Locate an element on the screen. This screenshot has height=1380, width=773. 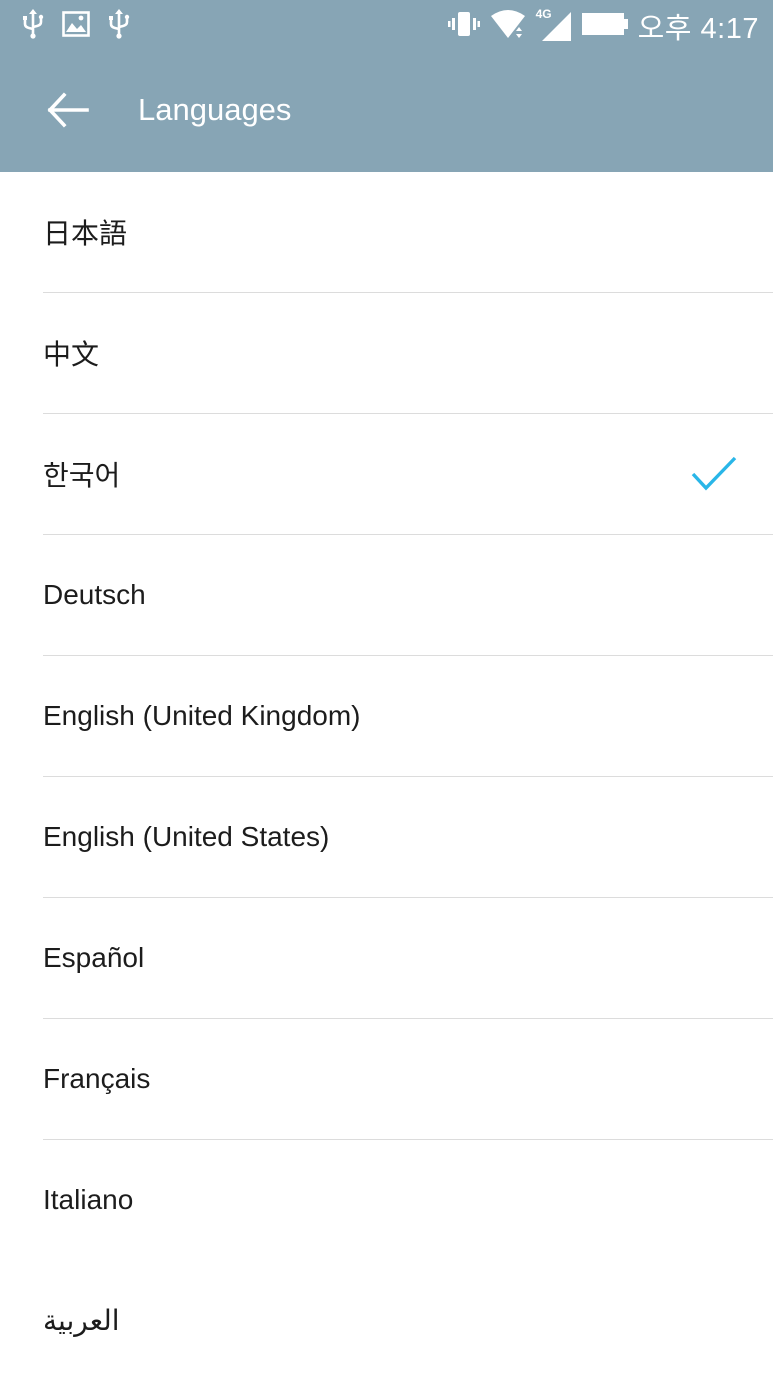
vibrate-icon is located at coordinates (463, 26).